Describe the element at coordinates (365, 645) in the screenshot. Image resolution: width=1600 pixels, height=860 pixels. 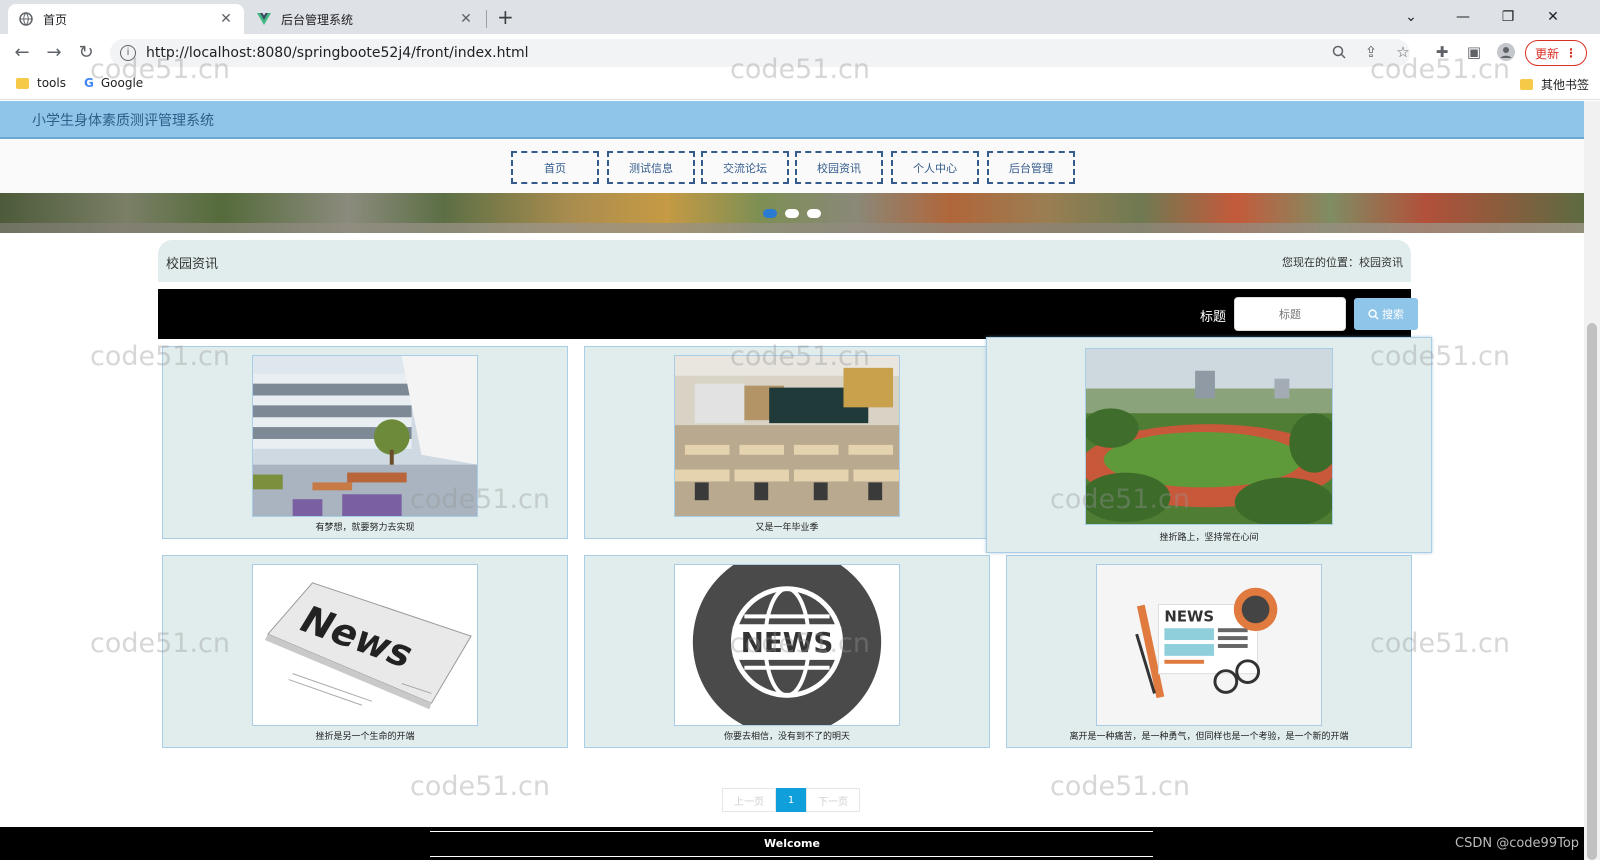
I see `news-image-newspaper: News` at that location.